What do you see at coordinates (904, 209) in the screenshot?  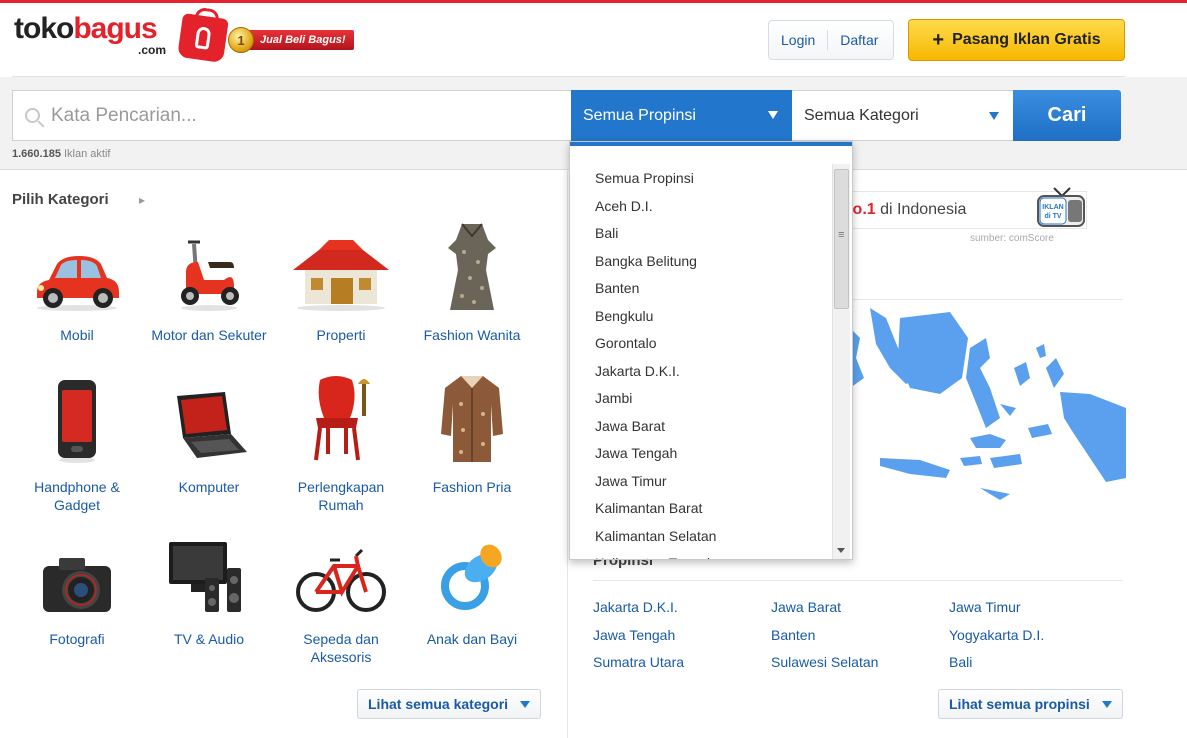 I see `promo-text: No.1 di Indonesia` at bounding box center [904, 209].